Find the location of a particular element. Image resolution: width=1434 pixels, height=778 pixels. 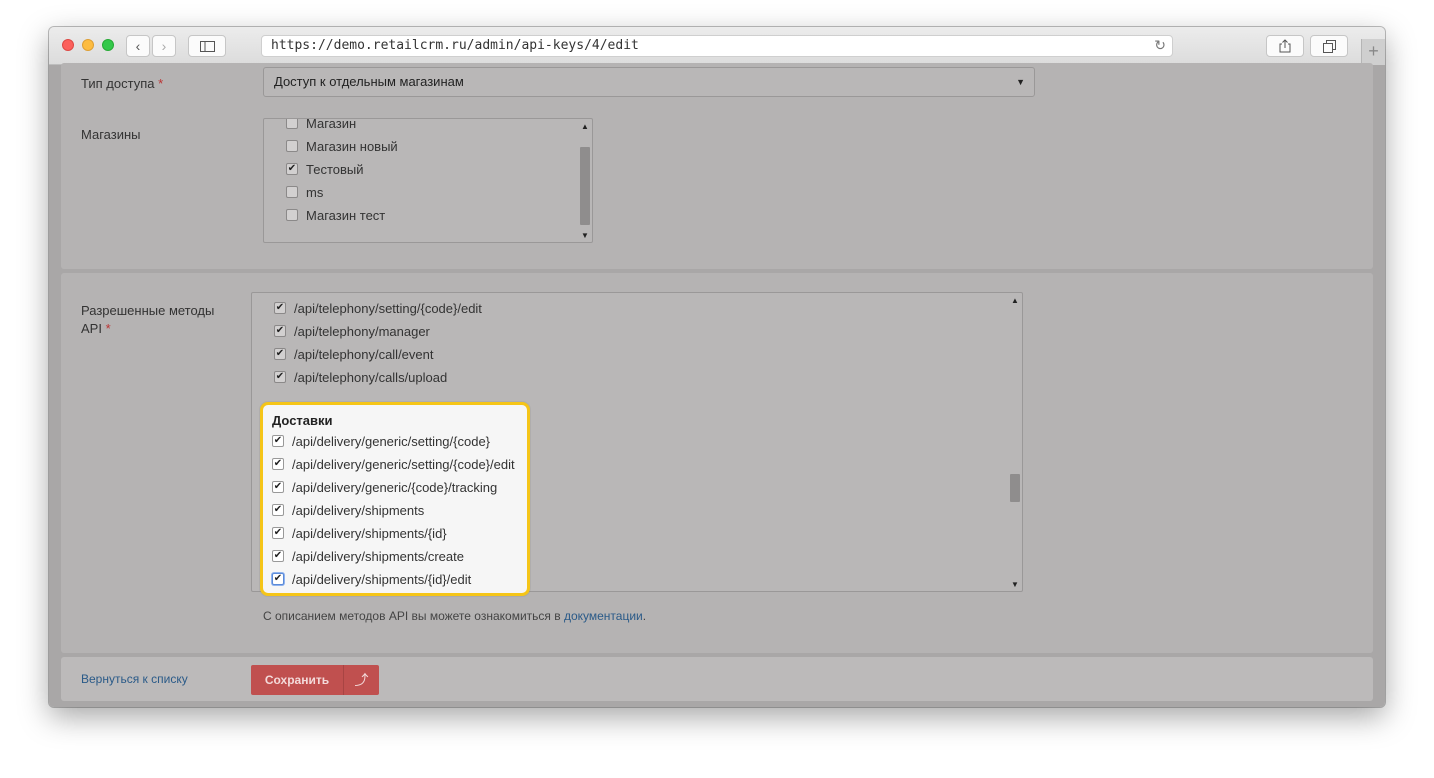

save-button: Сохранить is located at coordinates (297, 680).